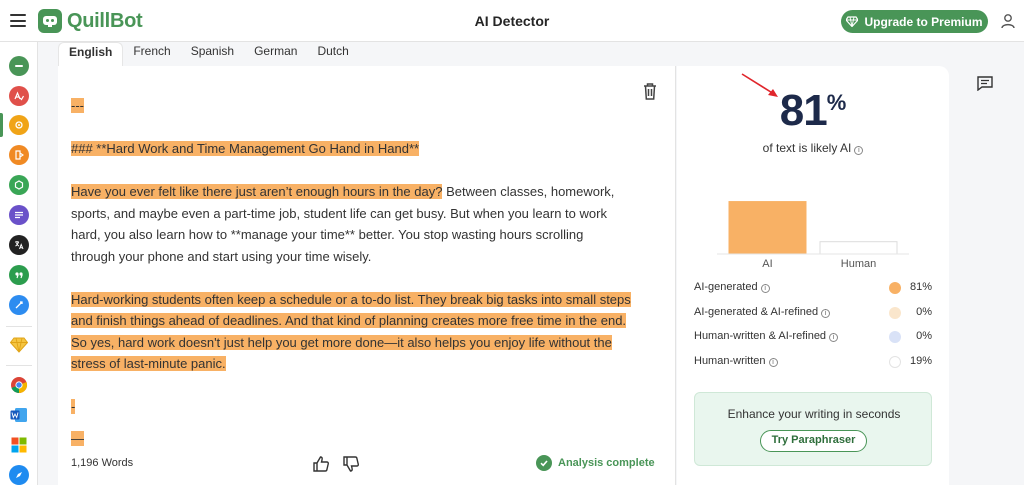  I want to click on analysis-status: Analysis complete, so click(595, 463).